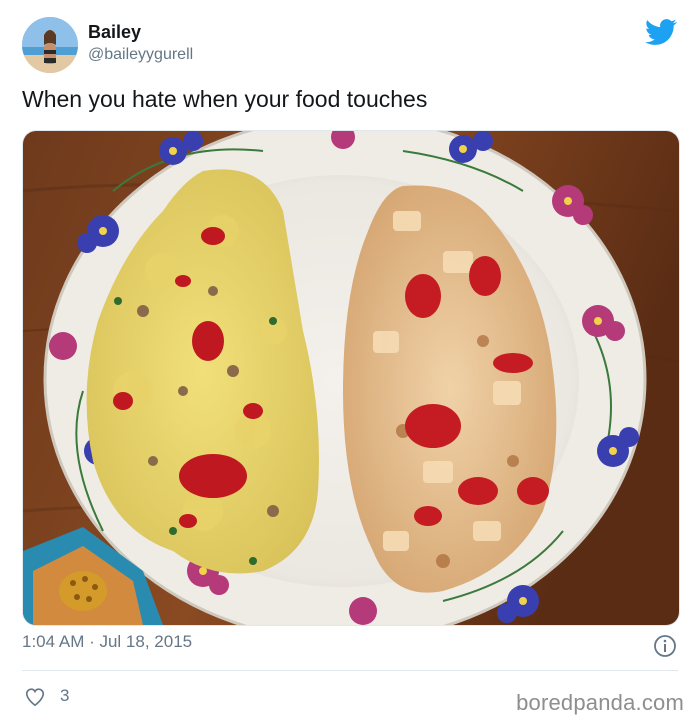  Describe the element at coordinates (350, 670) in the screenshot. I see `divider` at that location.